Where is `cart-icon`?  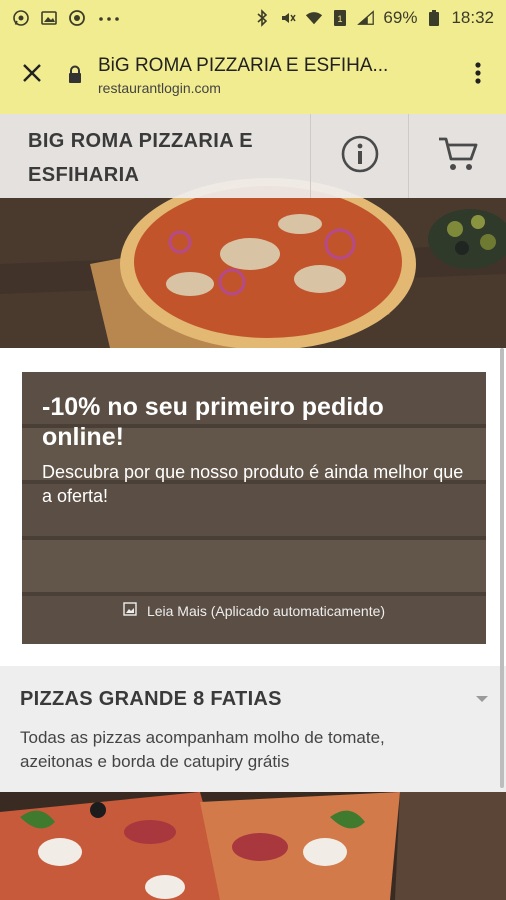
cart-icon is located at coordinates (458, 156).